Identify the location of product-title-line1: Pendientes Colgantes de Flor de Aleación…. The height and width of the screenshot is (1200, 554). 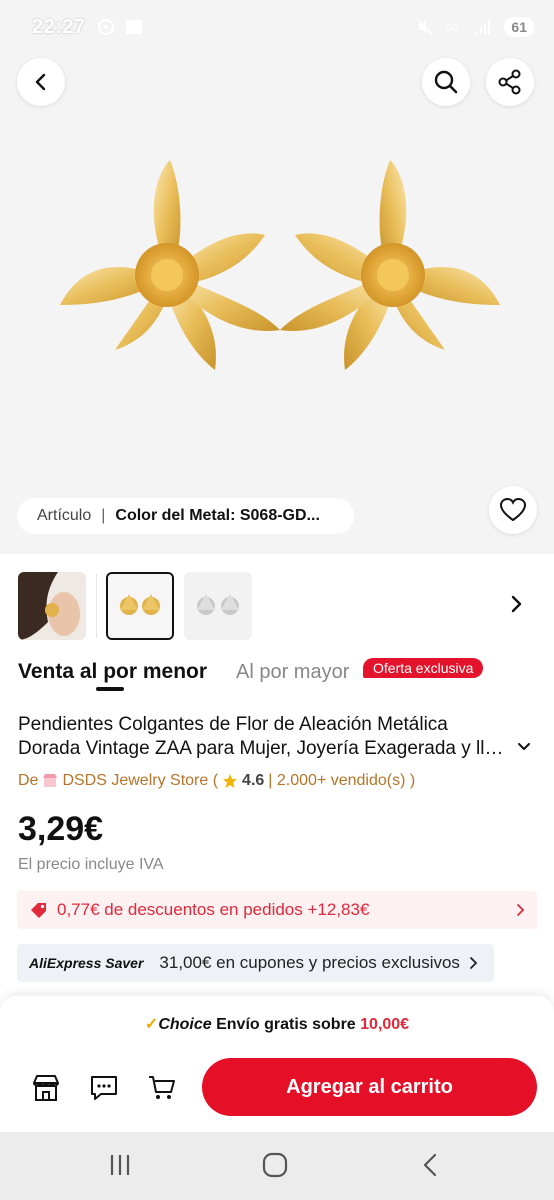
(233, 724).